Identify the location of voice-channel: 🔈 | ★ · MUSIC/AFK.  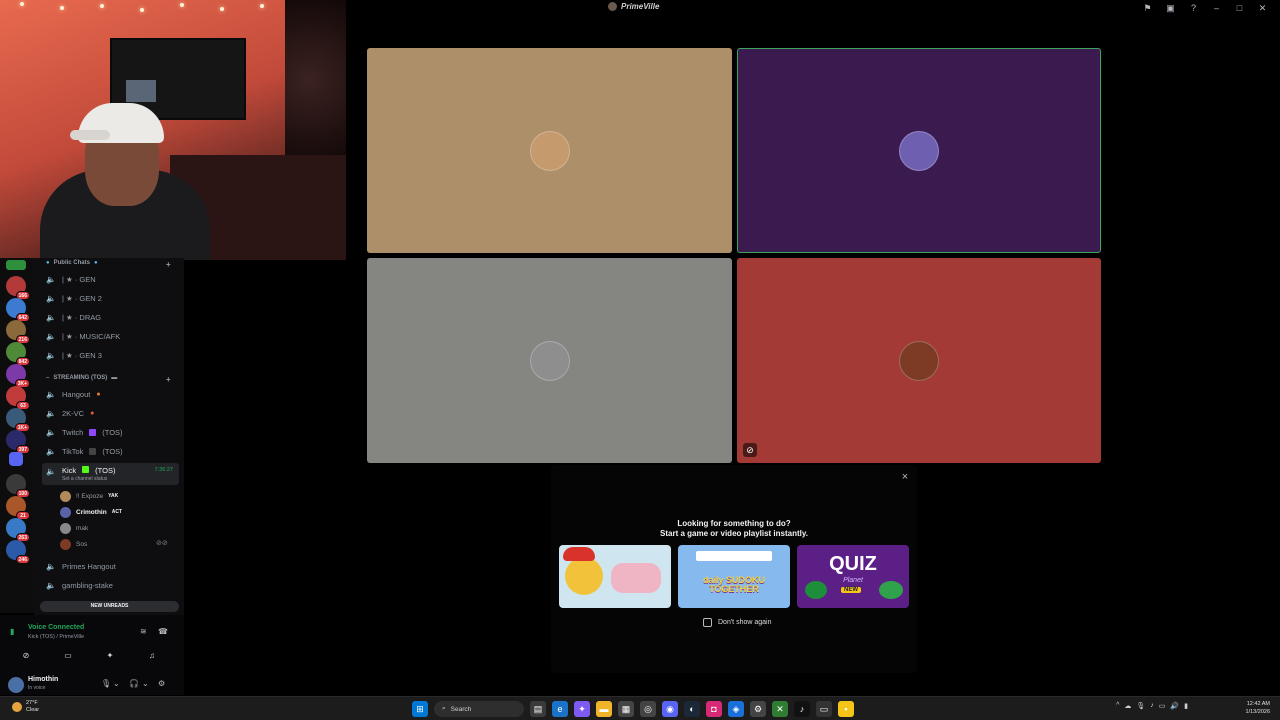
(110, 336).